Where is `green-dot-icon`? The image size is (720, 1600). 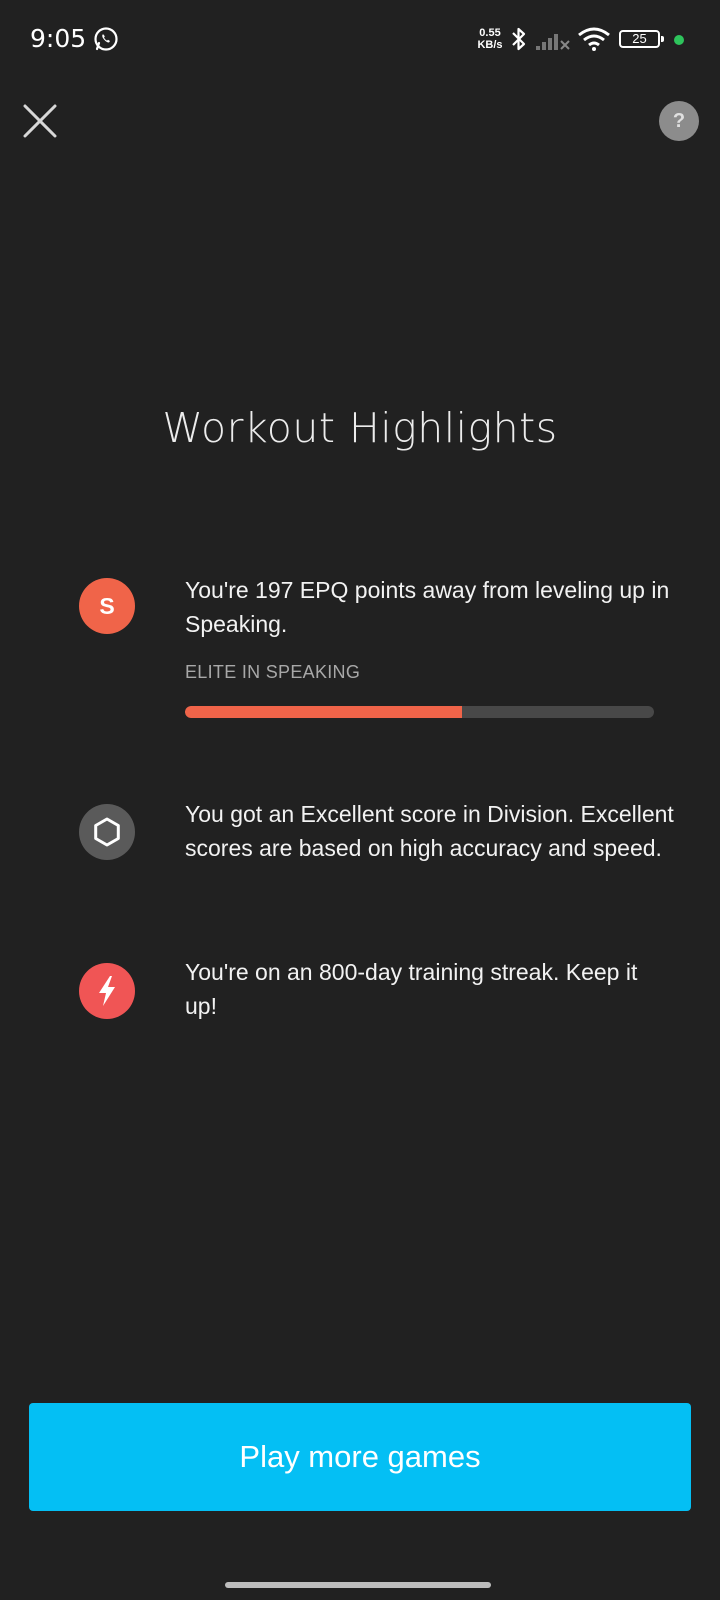
green-dot-icon is located at coordinates (679, 40).